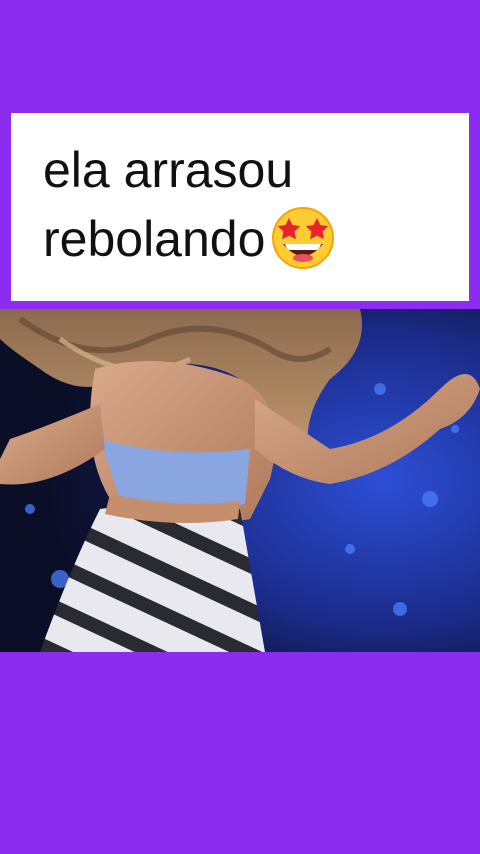 The height and width of the screenshot is (854, 480). Describe the element at coordinates (303, 238) in the screenshot. I see `star-struck-emoji-icon` at that location.